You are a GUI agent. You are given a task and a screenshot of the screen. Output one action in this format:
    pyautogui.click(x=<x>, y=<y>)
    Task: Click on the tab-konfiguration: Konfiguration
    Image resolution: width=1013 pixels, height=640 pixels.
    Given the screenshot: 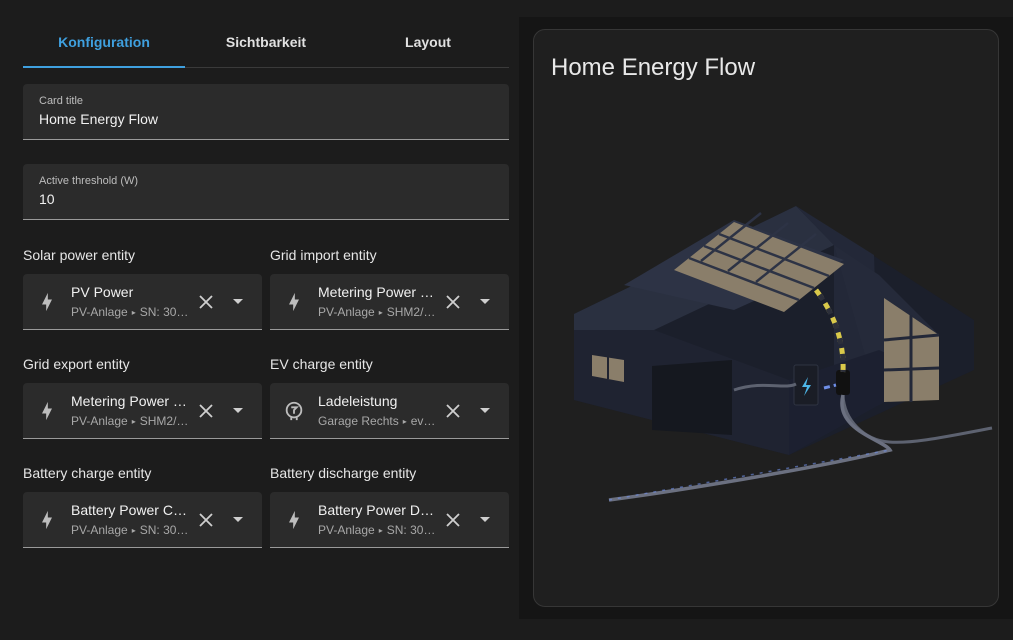 What is the action you would take?
    pyautogui.click(x=104, y=41)
    